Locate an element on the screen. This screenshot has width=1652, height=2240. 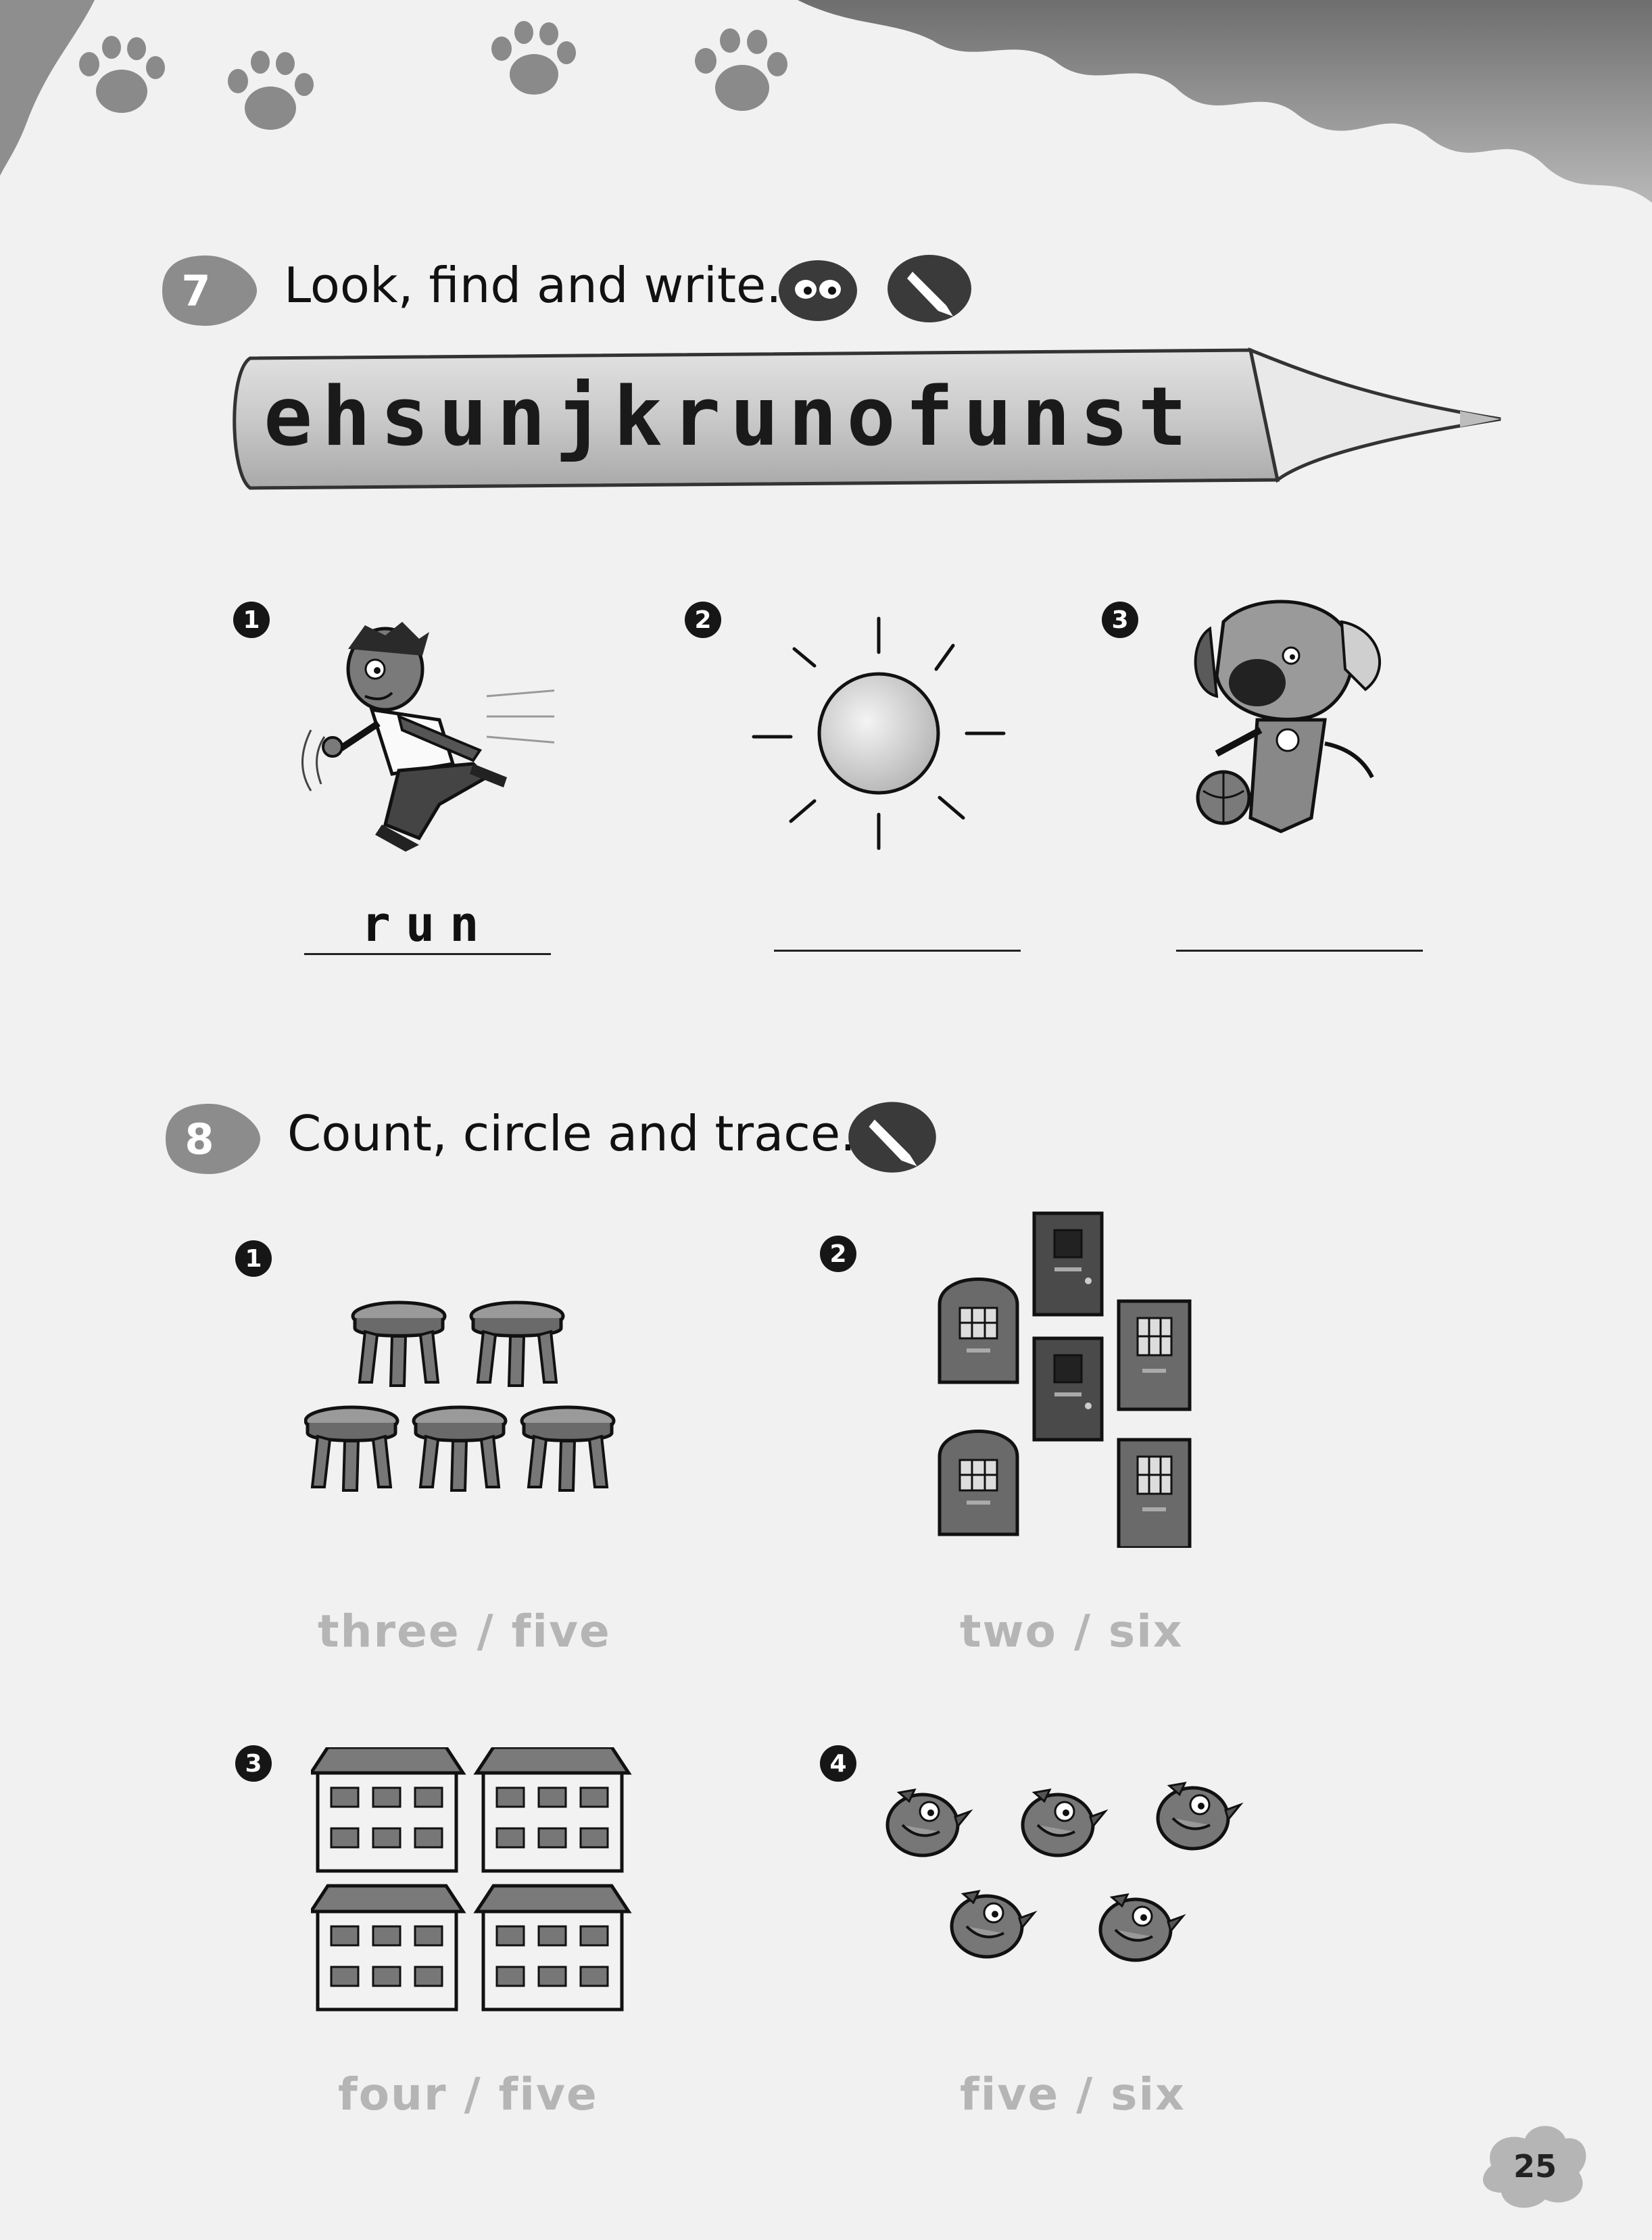
eyes-icon is located at coordinates (818, 290).